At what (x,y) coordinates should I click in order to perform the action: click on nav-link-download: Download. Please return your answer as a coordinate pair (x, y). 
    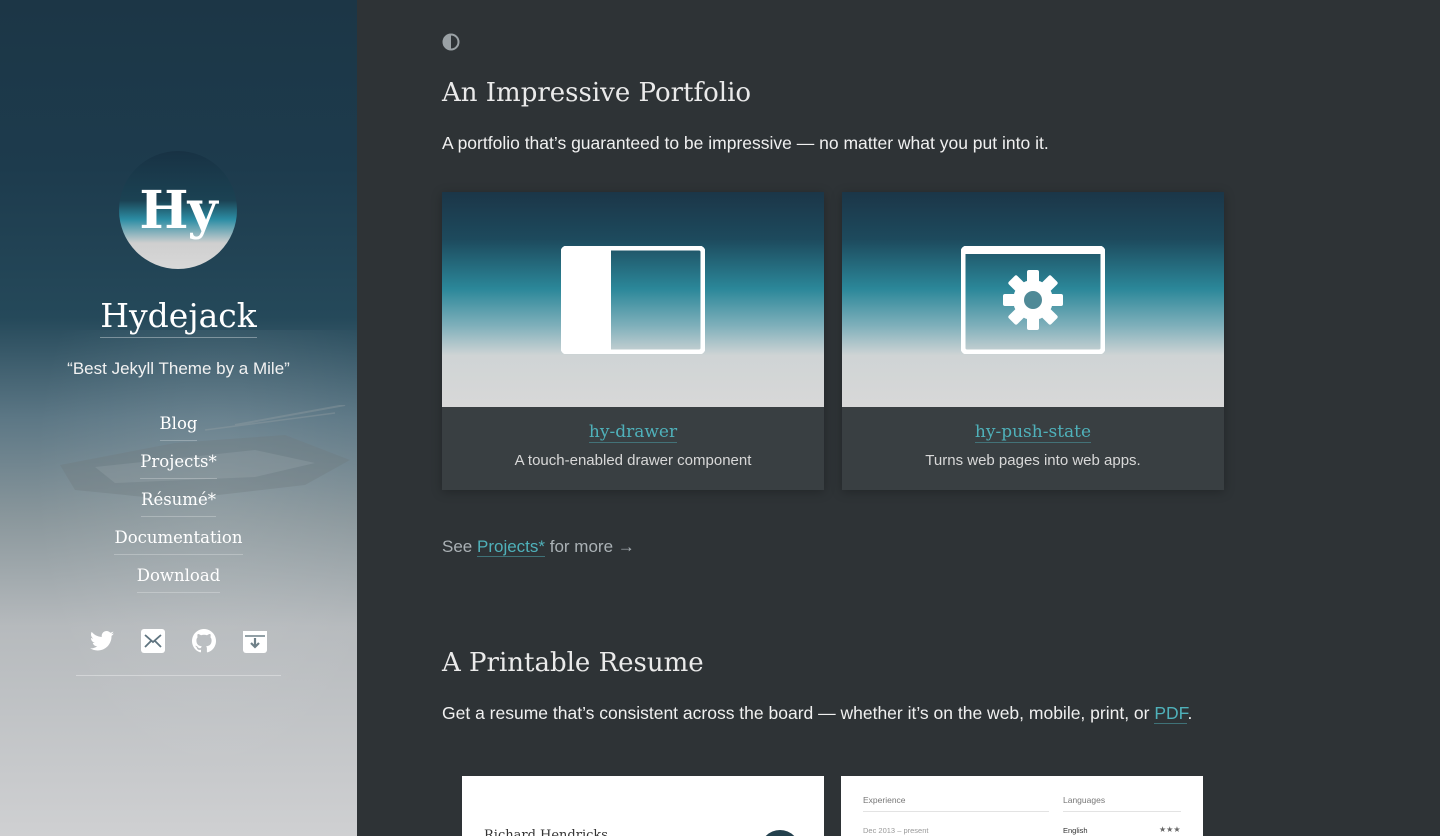
    Looking at the image, I should click on (178, 576).